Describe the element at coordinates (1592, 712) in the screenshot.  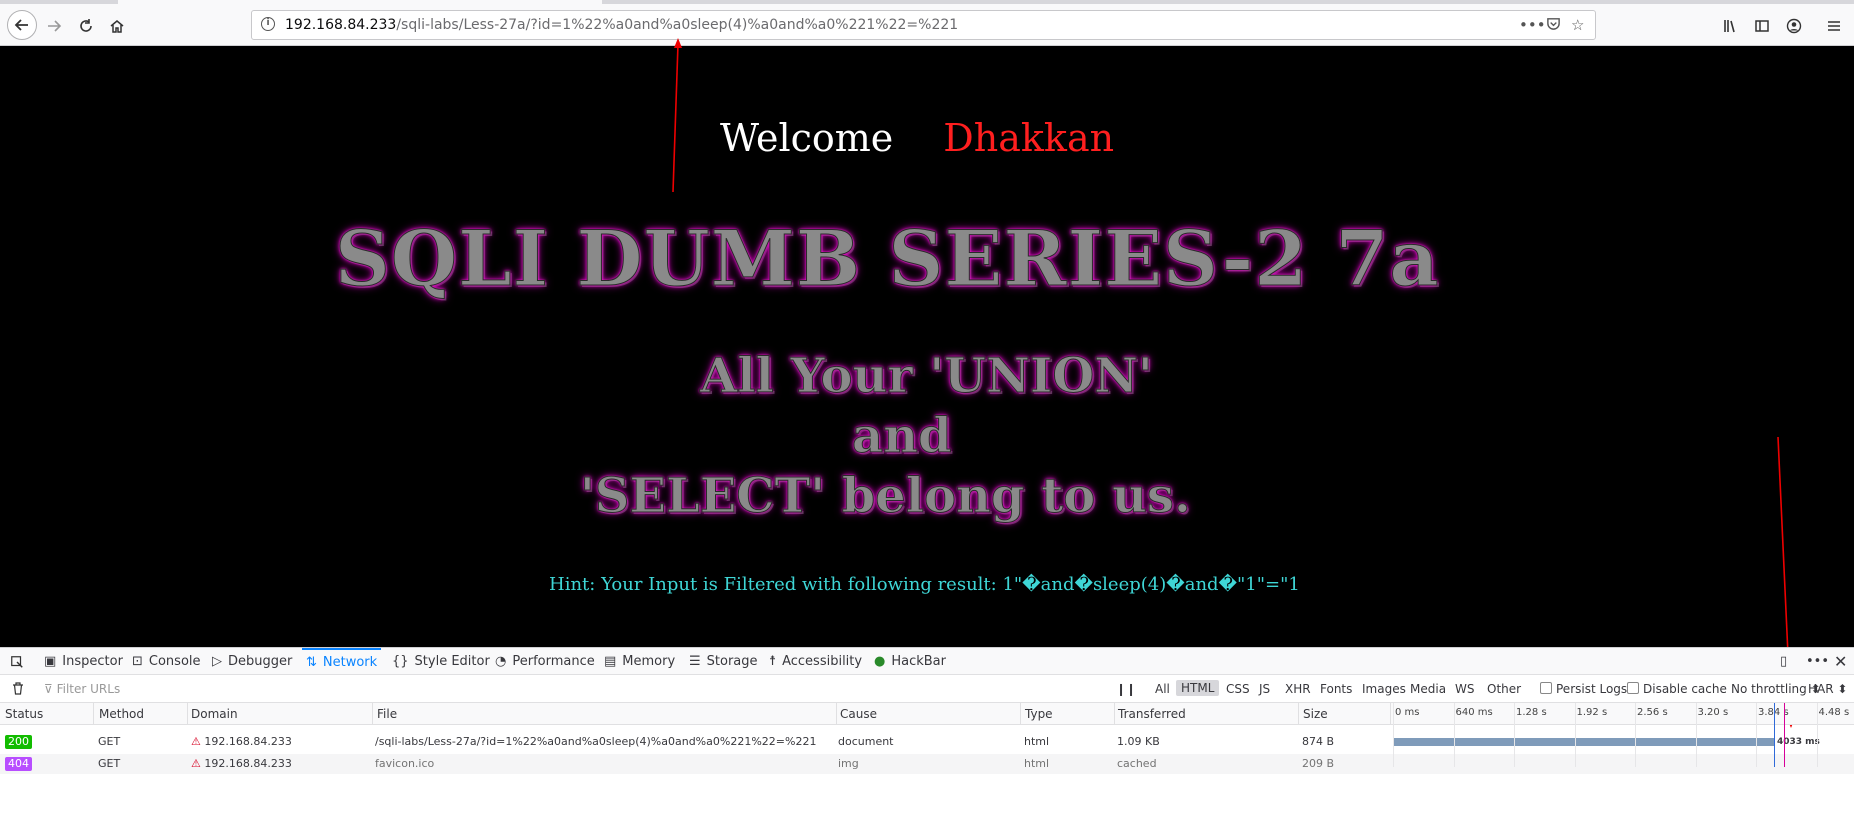
I see `timeline-tick-label: 1.92 s` at that location.